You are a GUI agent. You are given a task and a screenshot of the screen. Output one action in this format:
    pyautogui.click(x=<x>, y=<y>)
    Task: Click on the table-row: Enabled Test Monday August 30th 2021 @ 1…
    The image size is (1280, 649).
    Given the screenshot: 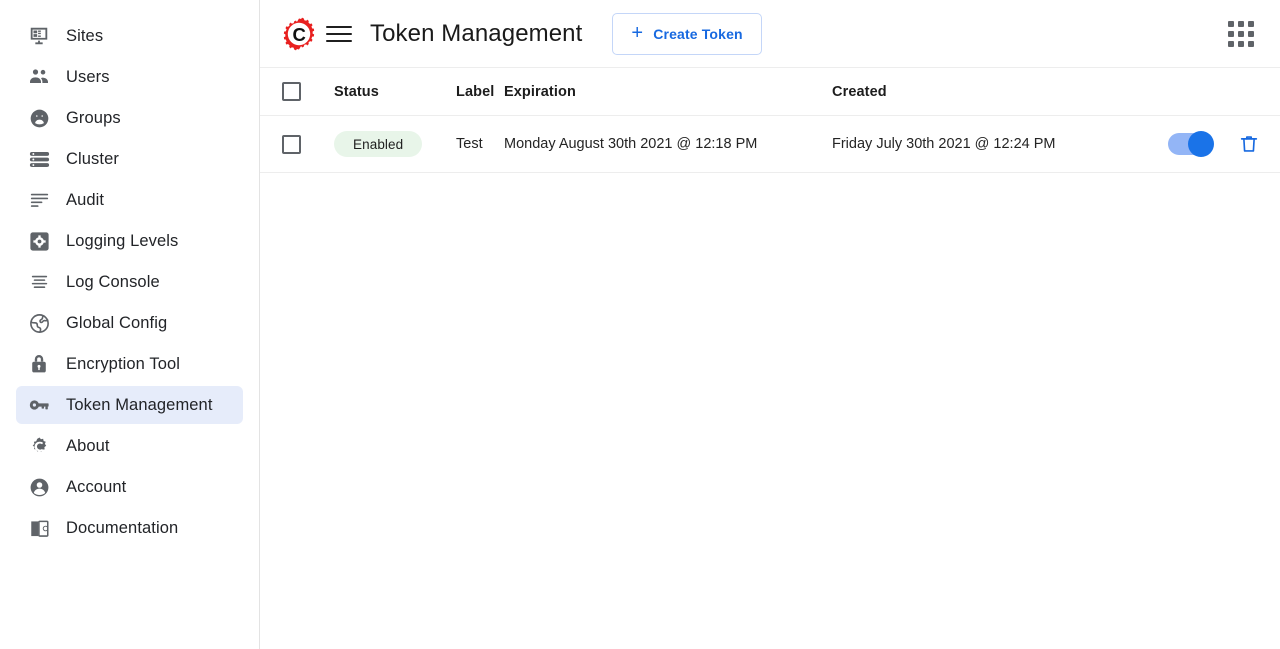 What is the action you would take?
    pyautogui.click(x=770, y=144)
    